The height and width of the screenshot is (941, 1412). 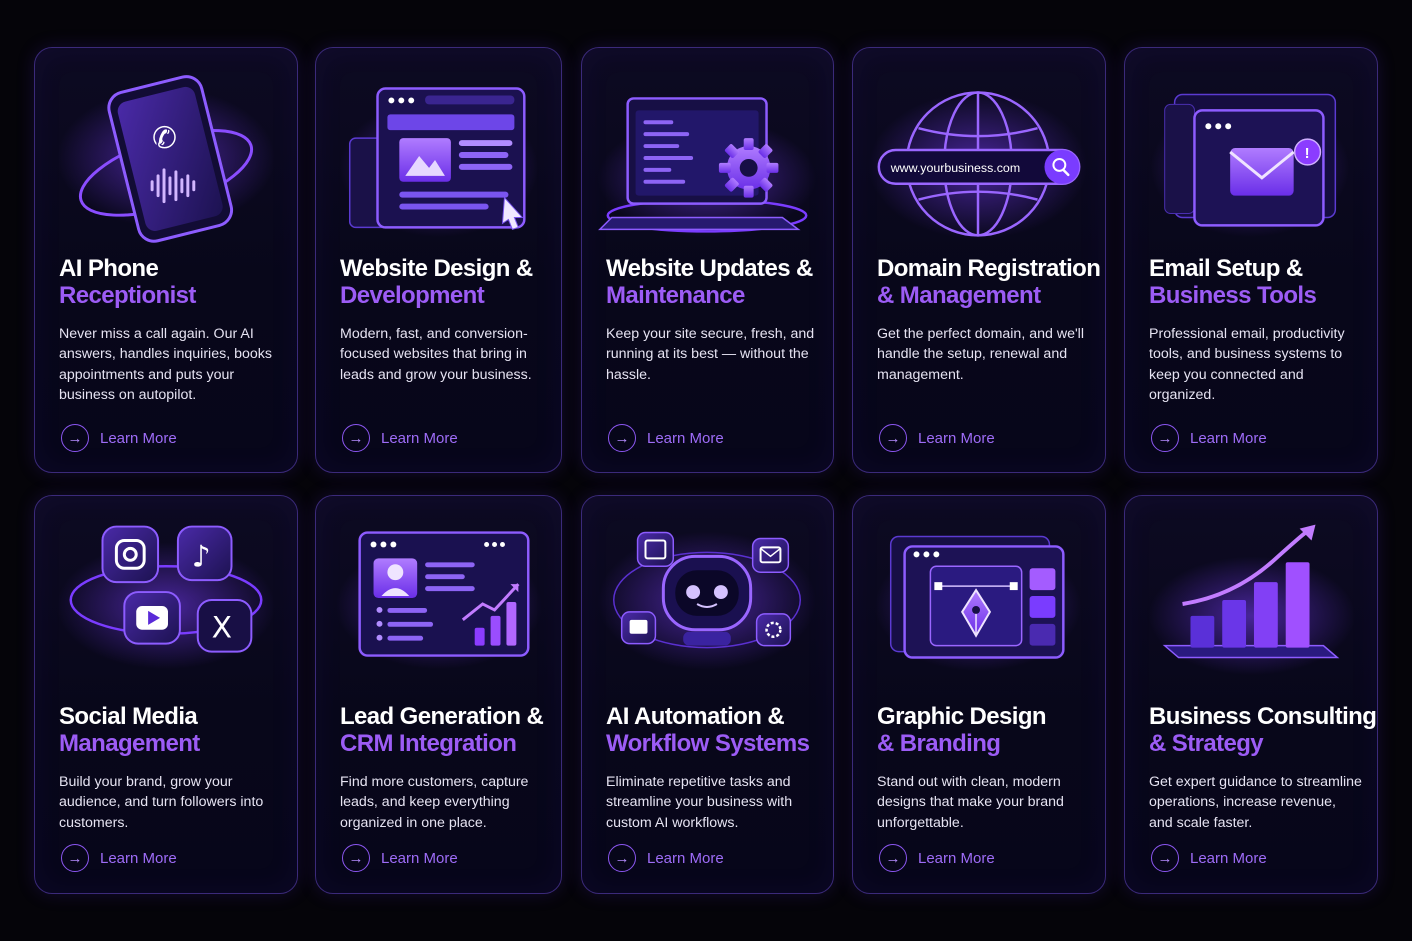 I want to click on card-title-line2: & Branding, so click(x=939, y=743).